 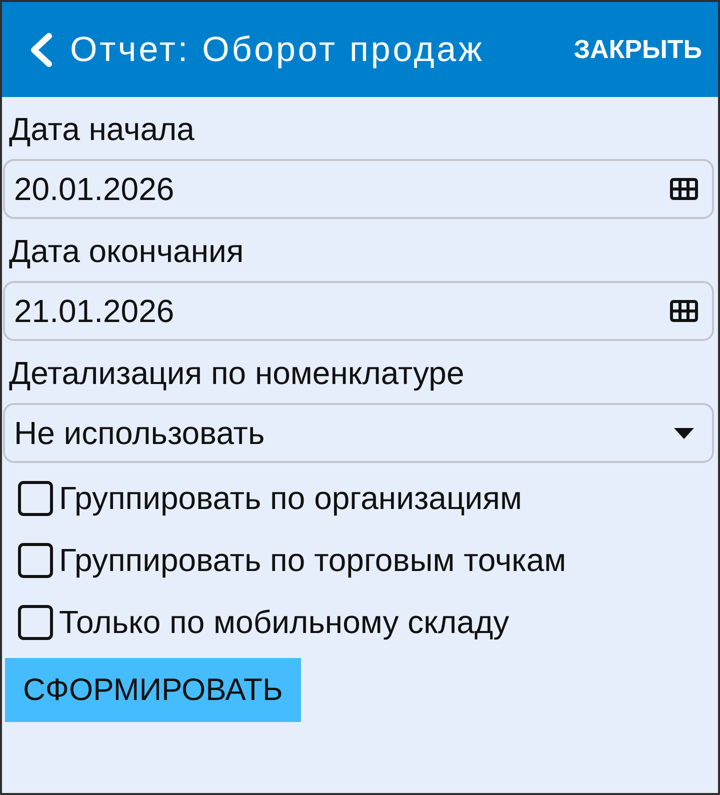 What do you see at coordinates (290, 498) in the screenshot?
I see `checkbox-label: Группировать по организациям` at bounding box center [290, 498].